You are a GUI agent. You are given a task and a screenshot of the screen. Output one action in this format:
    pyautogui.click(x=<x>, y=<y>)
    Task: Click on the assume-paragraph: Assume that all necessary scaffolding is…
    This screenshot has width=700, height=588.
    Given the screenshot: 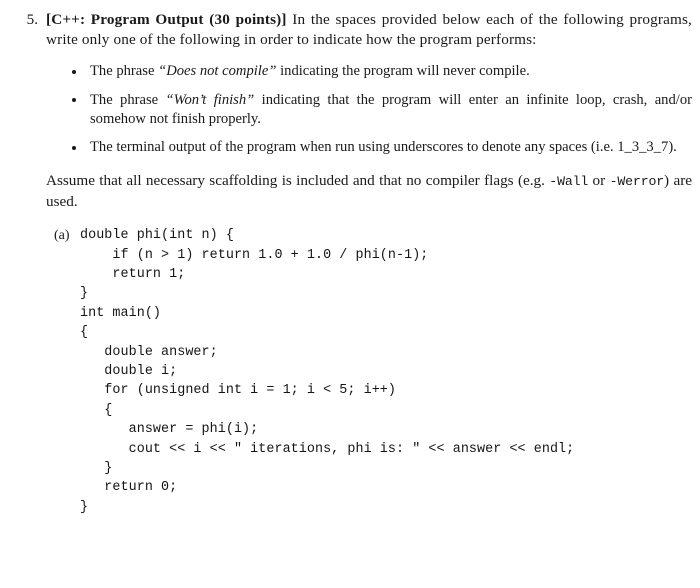 What is the action you would take?
    pyautogui.click(x=369, y=191)
    